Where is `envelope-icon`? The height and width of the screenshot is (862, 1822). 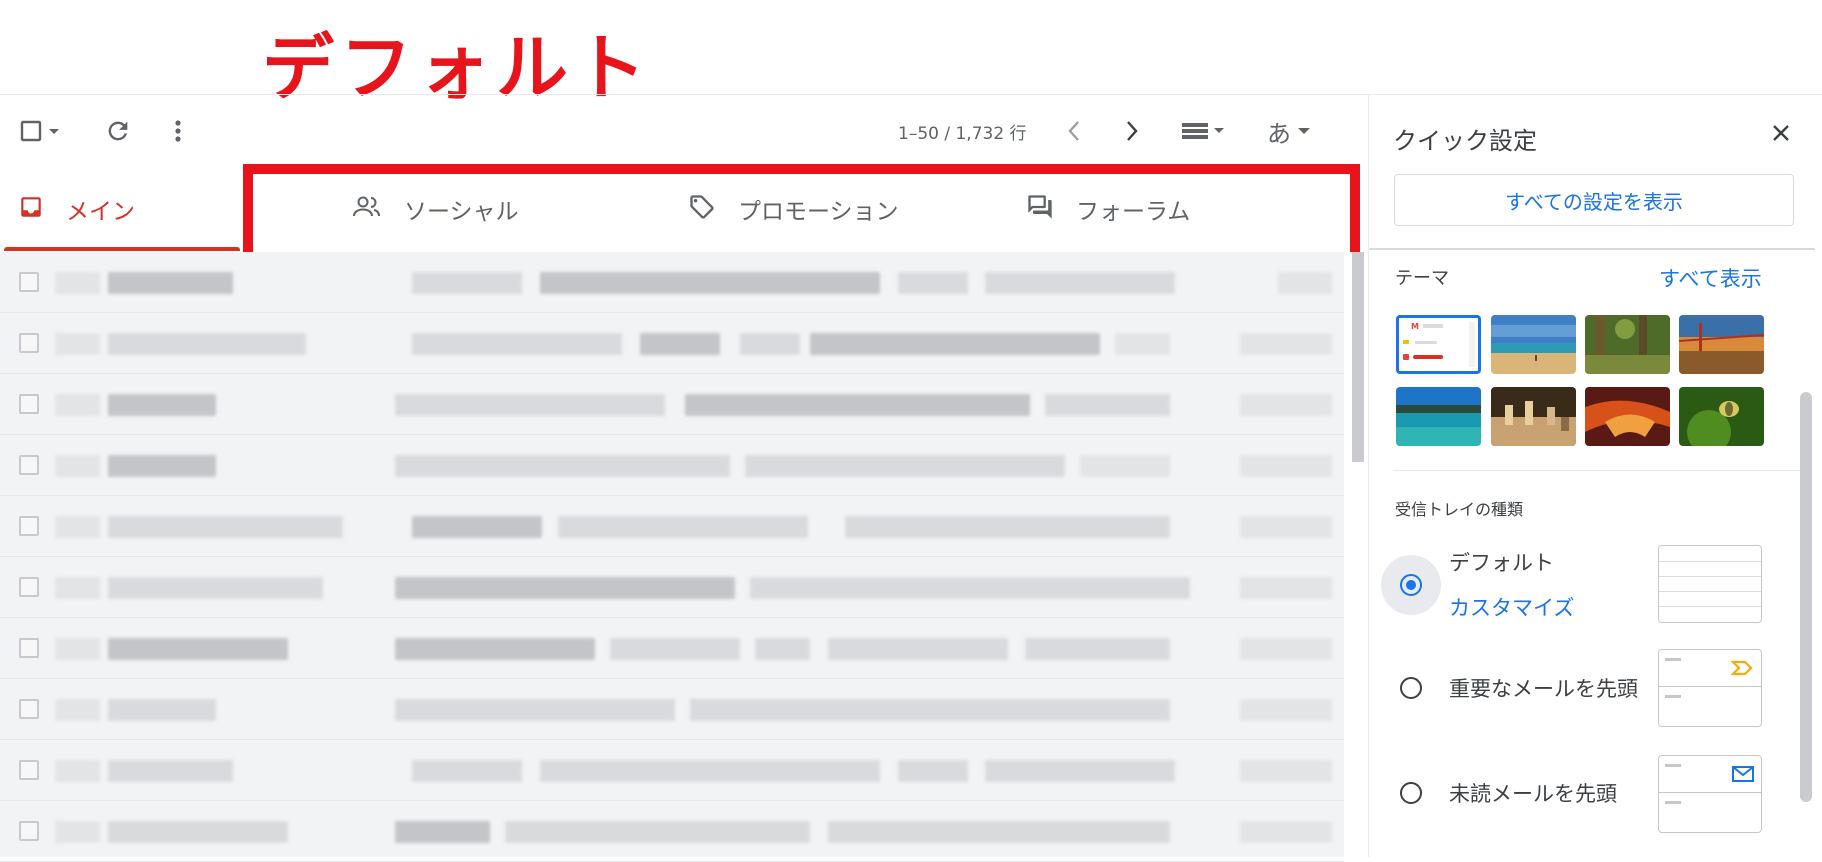 envelope-icon is located at coordinates (1743, 776).